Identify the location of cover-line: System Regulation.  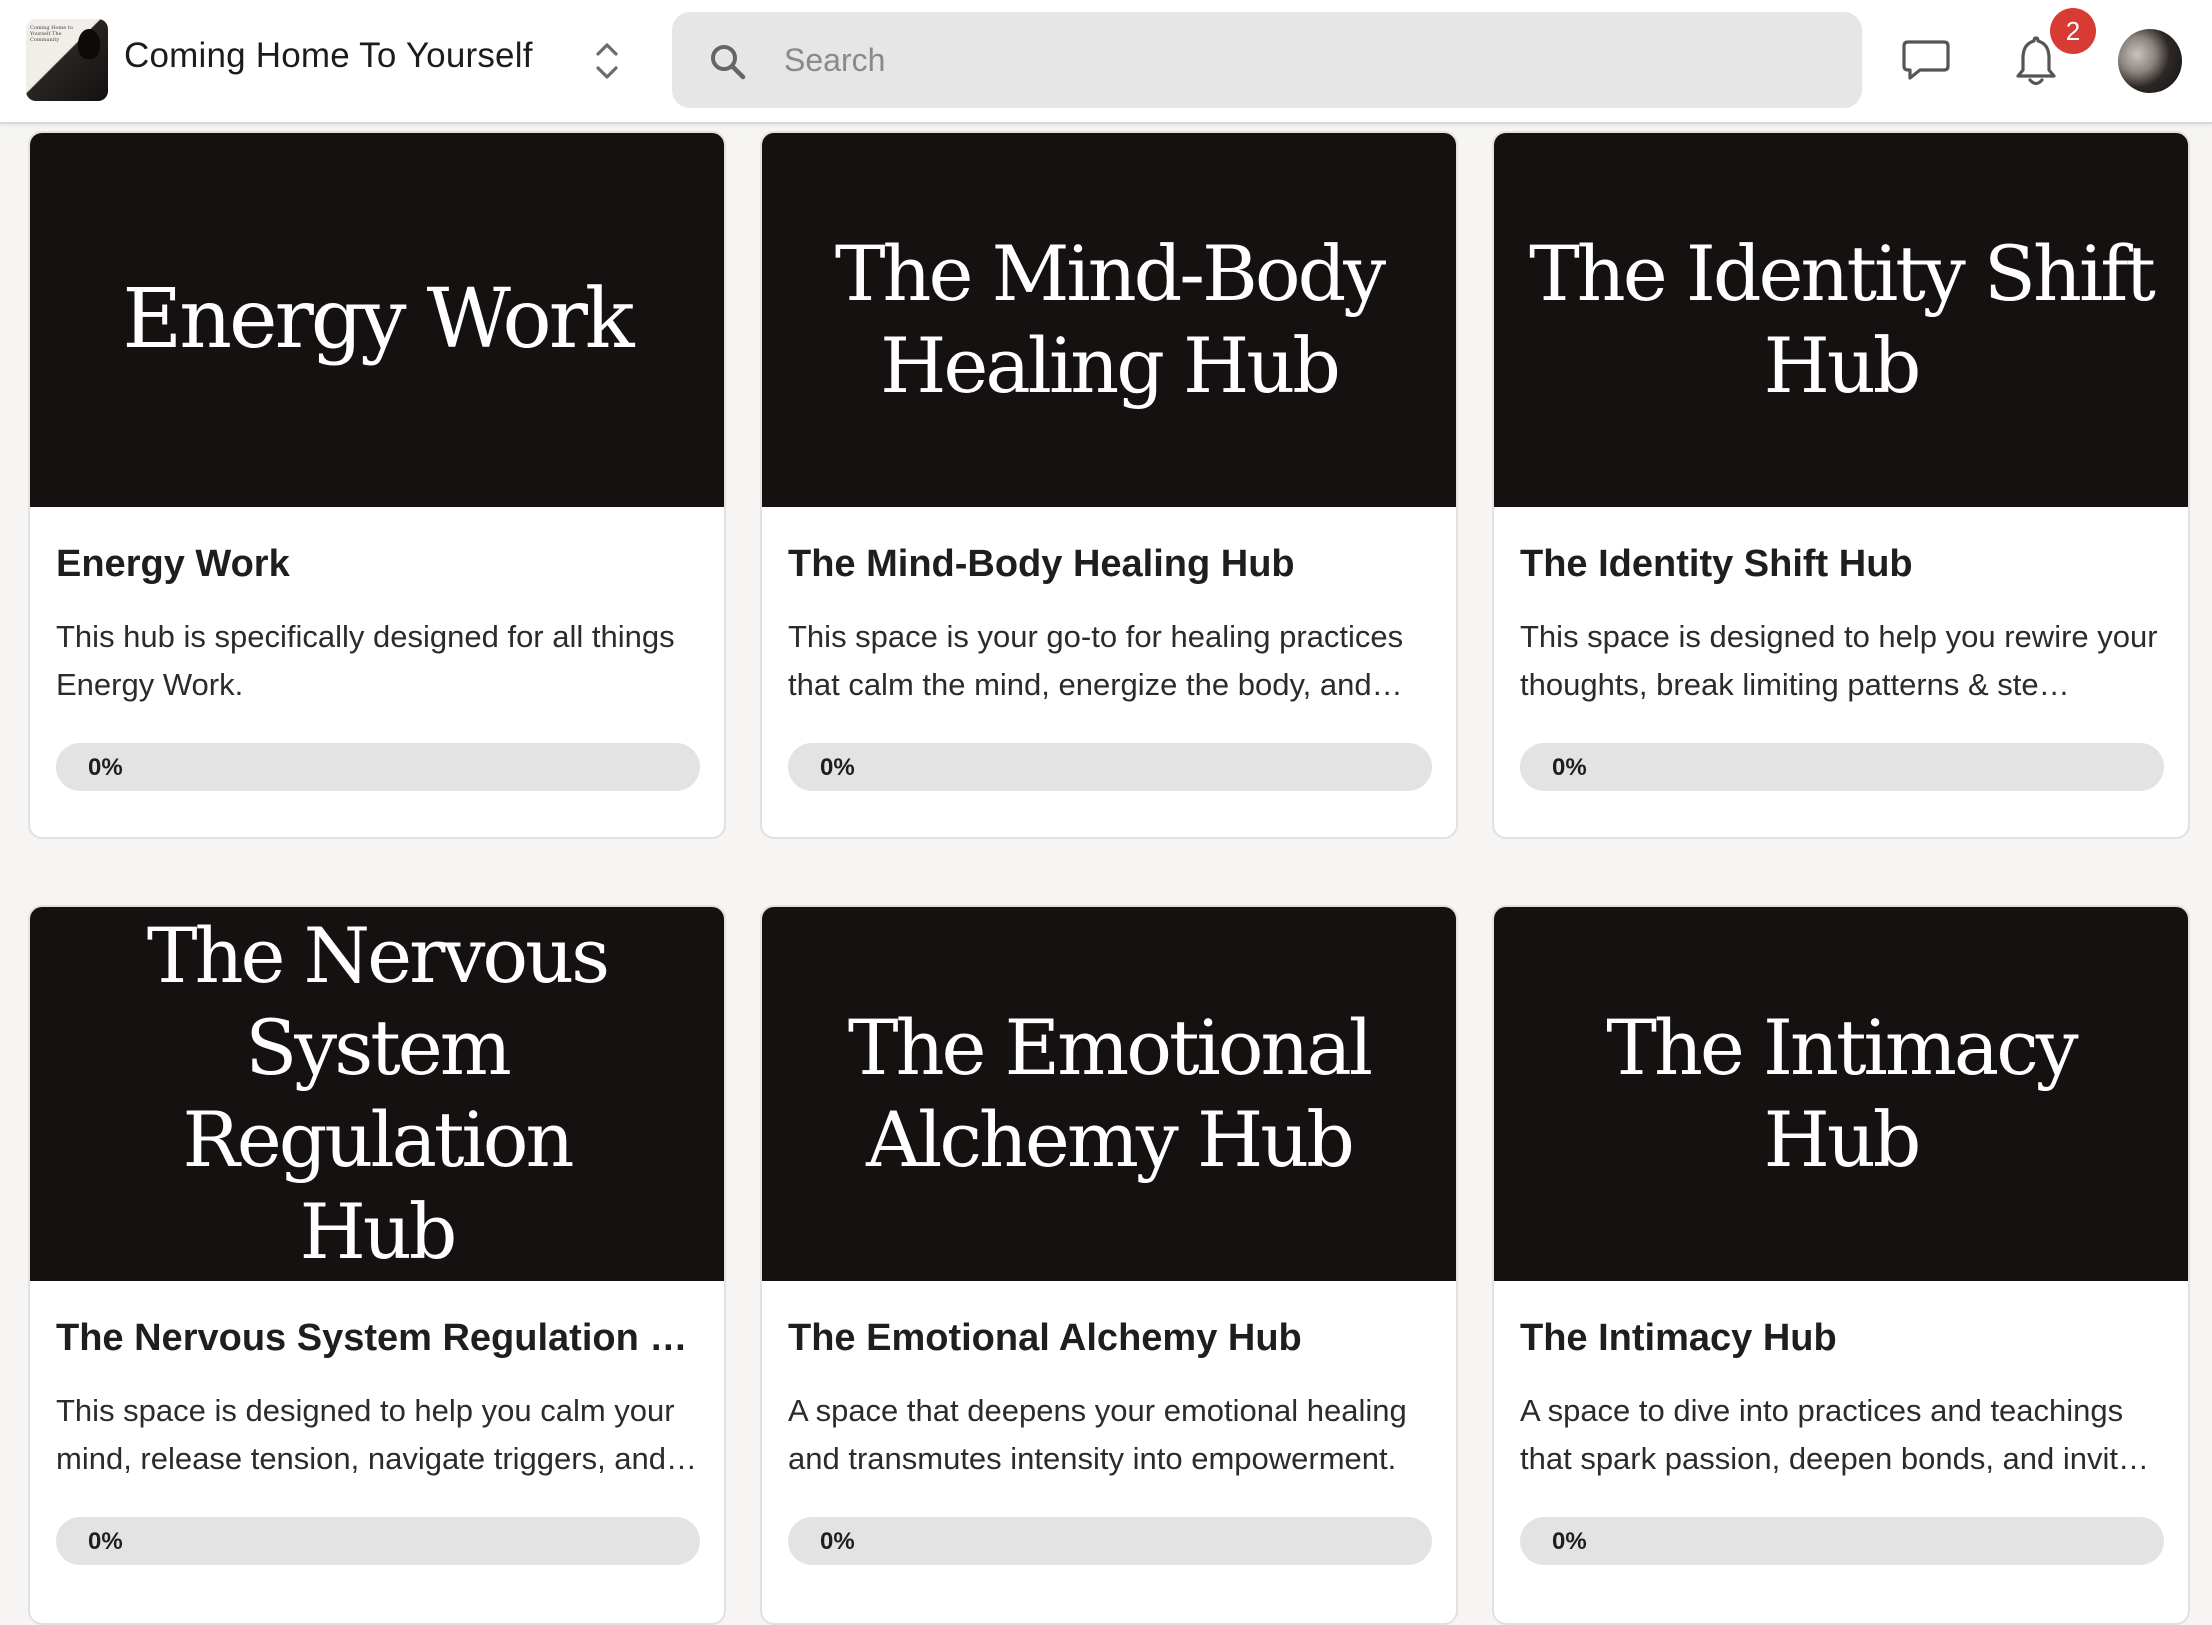
(378, 1093).